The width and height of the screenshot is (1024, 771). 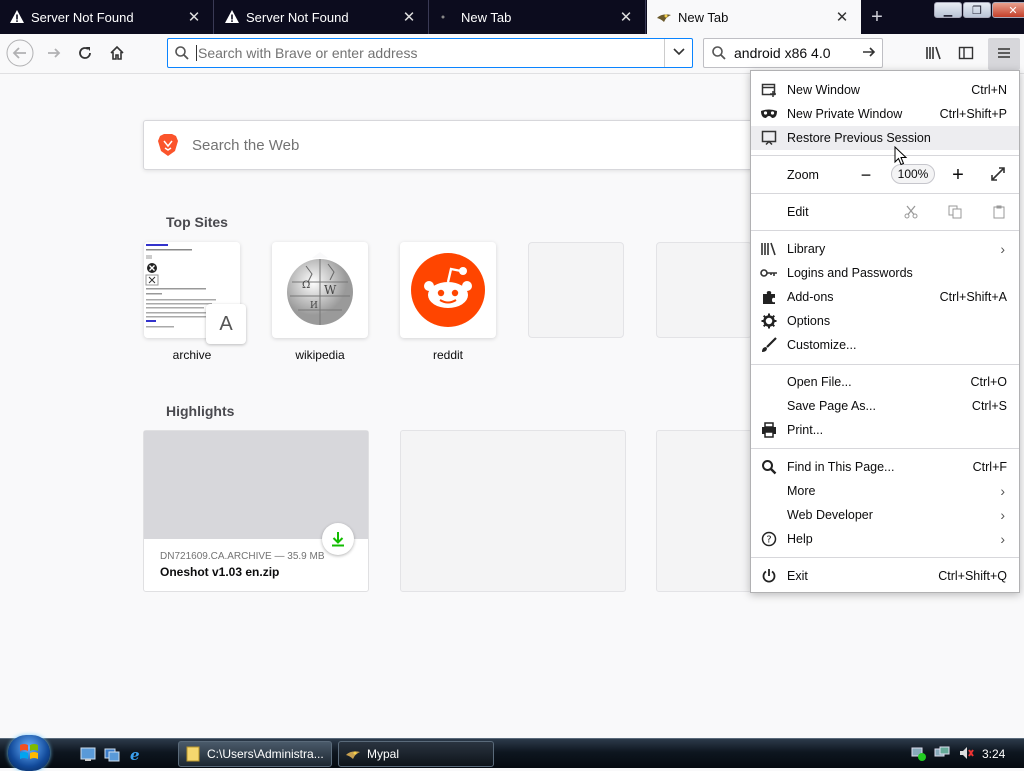 What do you see at coordinates (107, 17) in the screenshot?
I see `tab-server-not-found-1: Server Not Found ✕` at bounding box center [107, 17].